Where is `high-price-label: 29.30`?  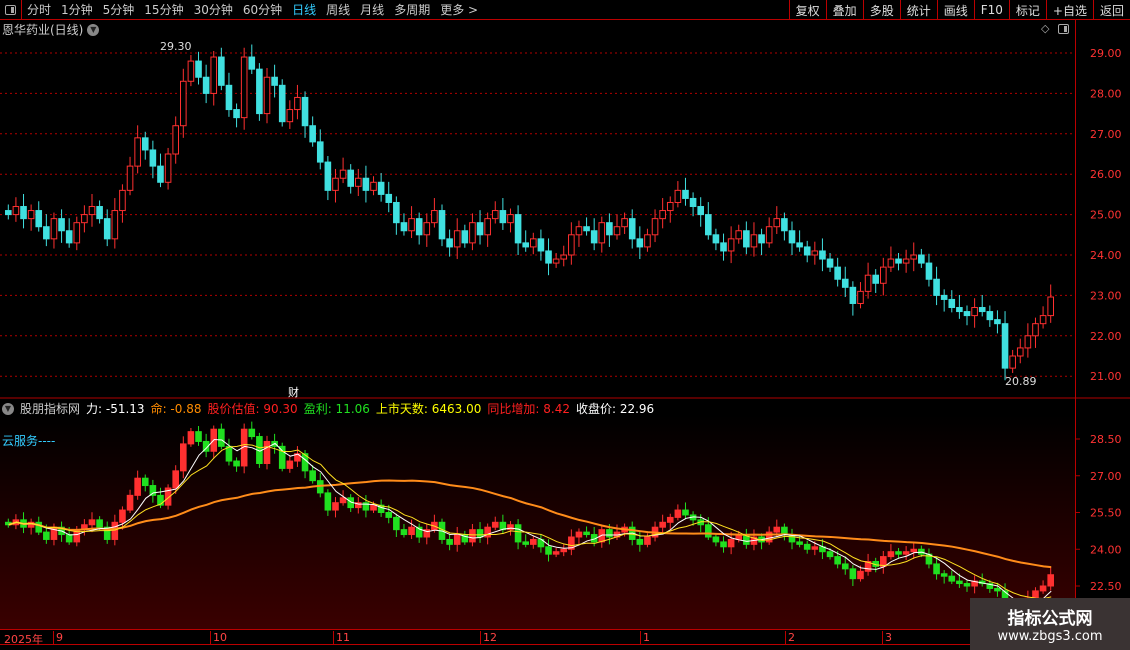 high-price-label: 29.30 is located at coordinates (176, 46).